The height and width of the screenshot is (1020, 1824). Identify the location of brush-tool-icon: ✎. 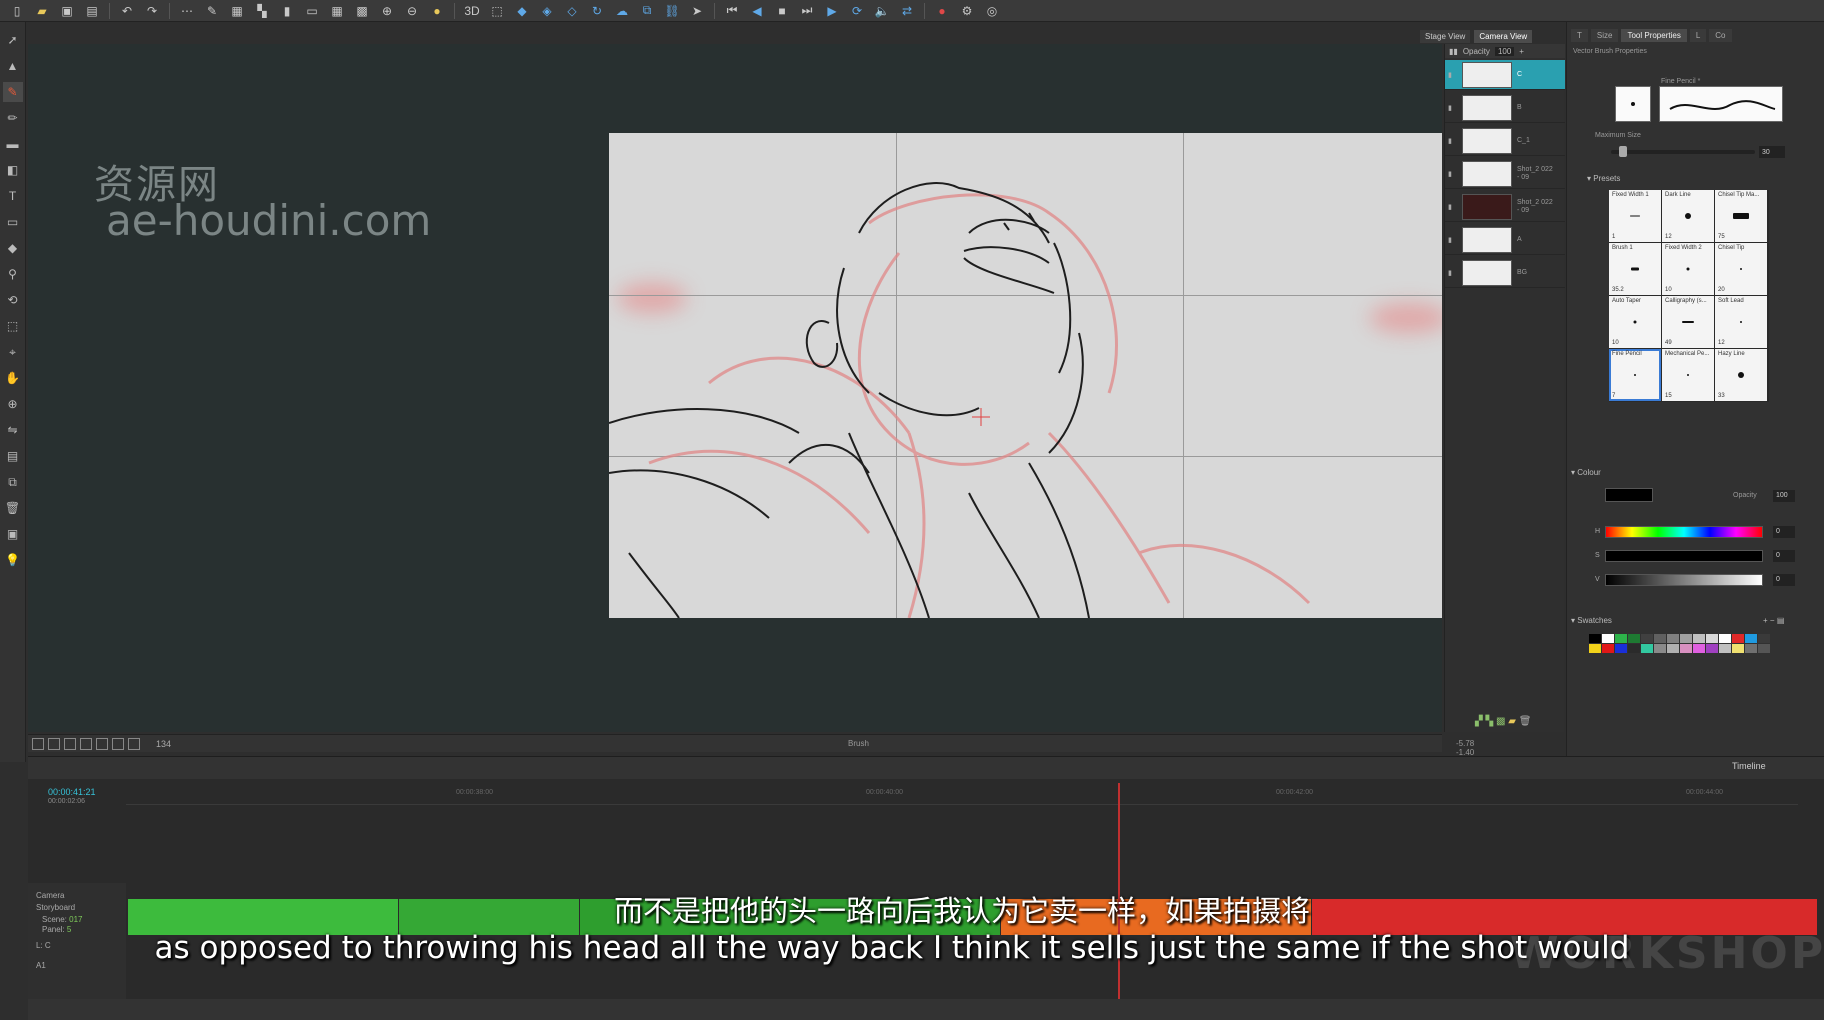
(12, 92).